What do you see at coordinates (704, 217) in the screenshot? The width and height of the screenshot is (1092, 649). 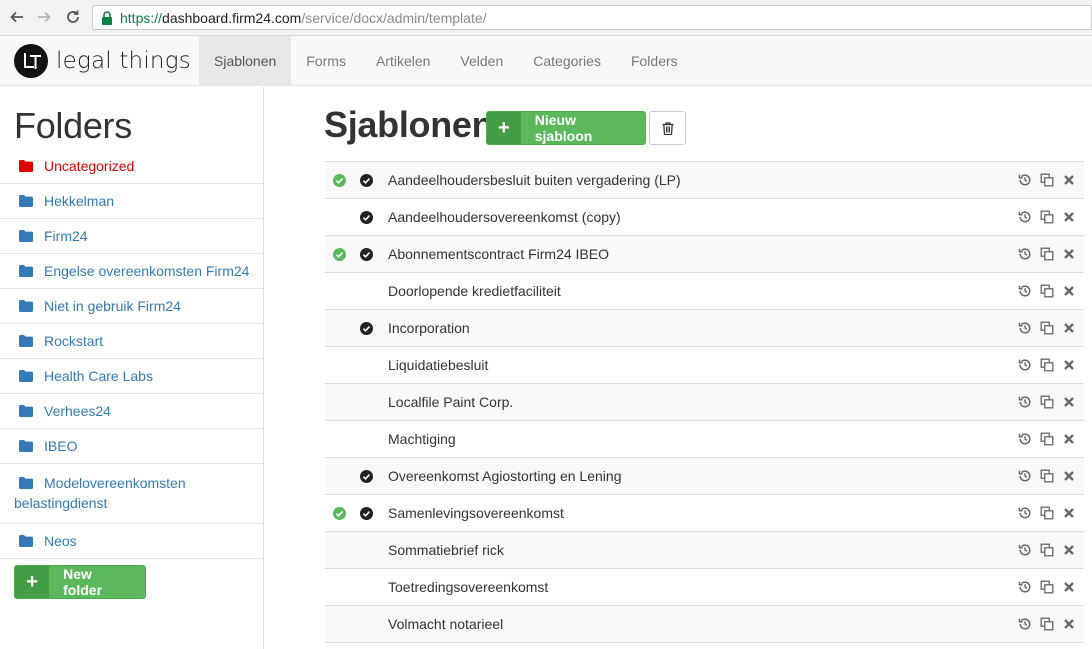 I see `template-row: Aandeelhoudersovereenkomst (copy)` at bounding box center [704, 217].